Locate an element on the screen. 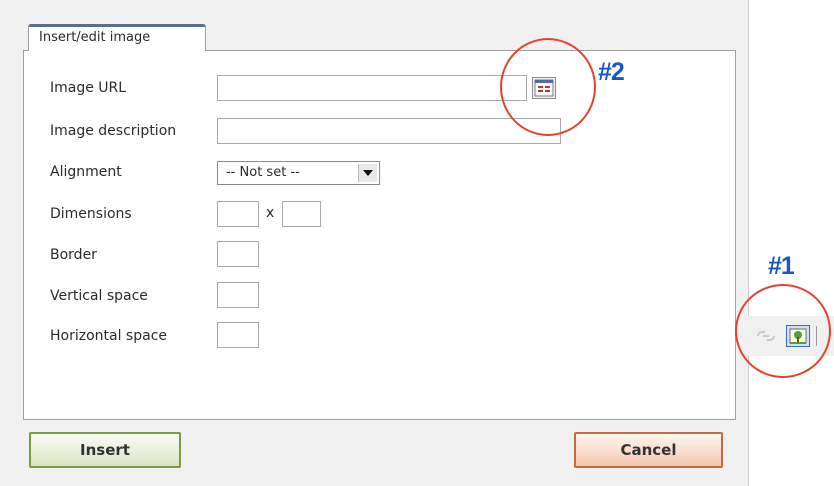 The height and width of the screenshot is (486, 834). horizontal-space-label: Horizontal space is located at coordinates (109, 336).